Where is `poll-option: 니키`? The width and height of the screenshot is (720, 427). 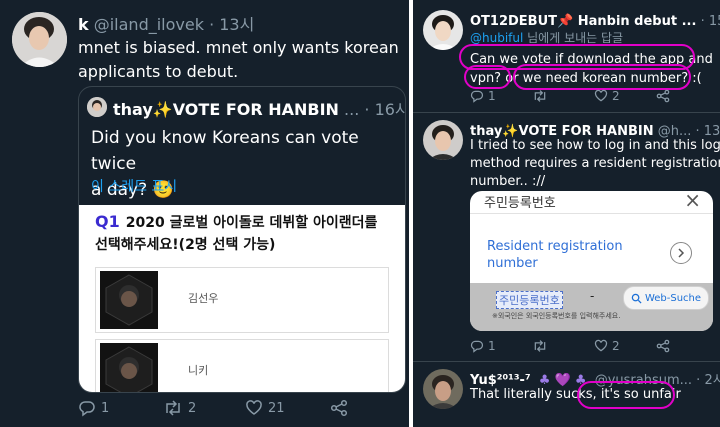 poll-option: 니키 is located at coordinates (242, 365).